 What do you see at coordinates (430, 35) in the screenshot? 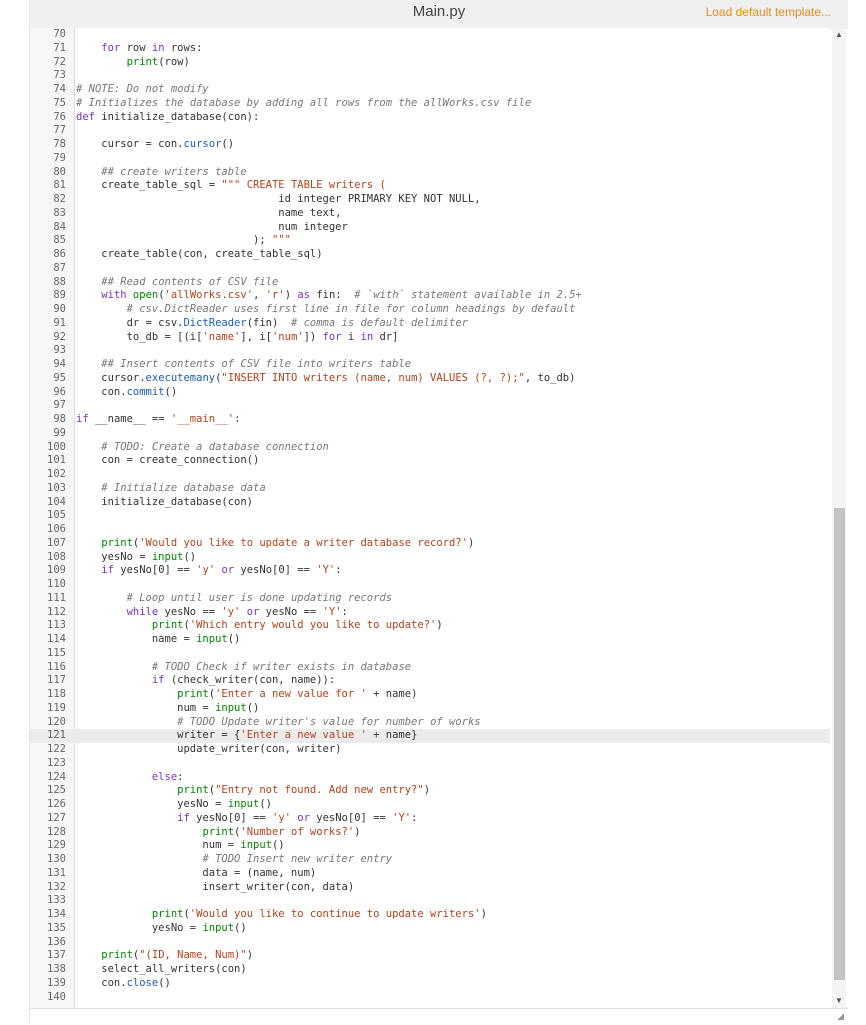
I see `code-line: 70` at bounding box center [430, 35].